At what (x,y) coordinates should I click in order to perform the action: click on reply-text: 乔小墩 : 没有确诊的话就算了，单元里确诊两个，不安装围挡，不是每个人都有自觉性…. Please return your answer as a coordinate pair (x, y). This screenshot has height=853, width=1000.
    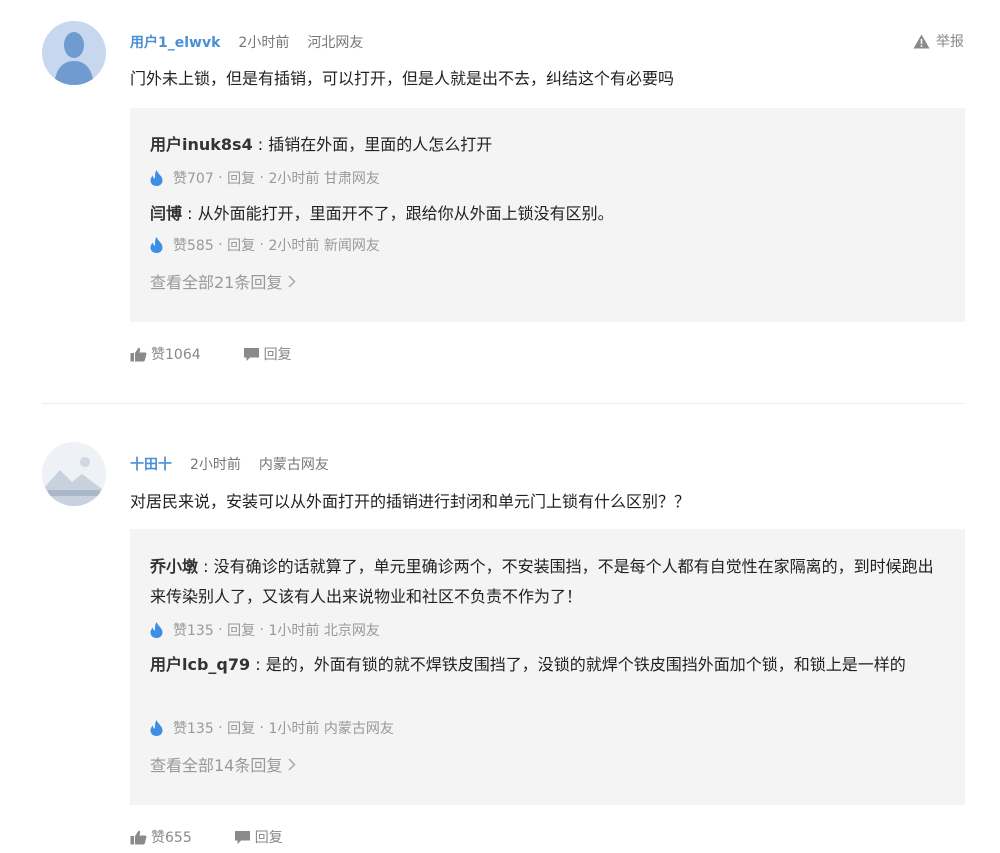
    Looking at the image, I should click on (549, 582).